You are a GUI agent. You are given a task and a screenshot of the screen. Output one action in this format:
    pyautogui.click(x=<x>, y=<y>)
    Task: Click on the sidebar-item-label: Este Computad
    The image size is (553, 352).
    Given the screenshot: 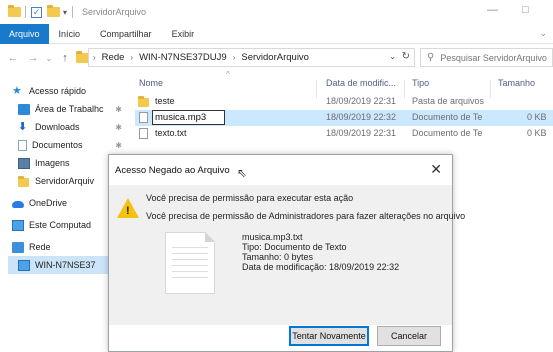 What is the action you would take?
    pyautogui.click(x=60, y=225)
    